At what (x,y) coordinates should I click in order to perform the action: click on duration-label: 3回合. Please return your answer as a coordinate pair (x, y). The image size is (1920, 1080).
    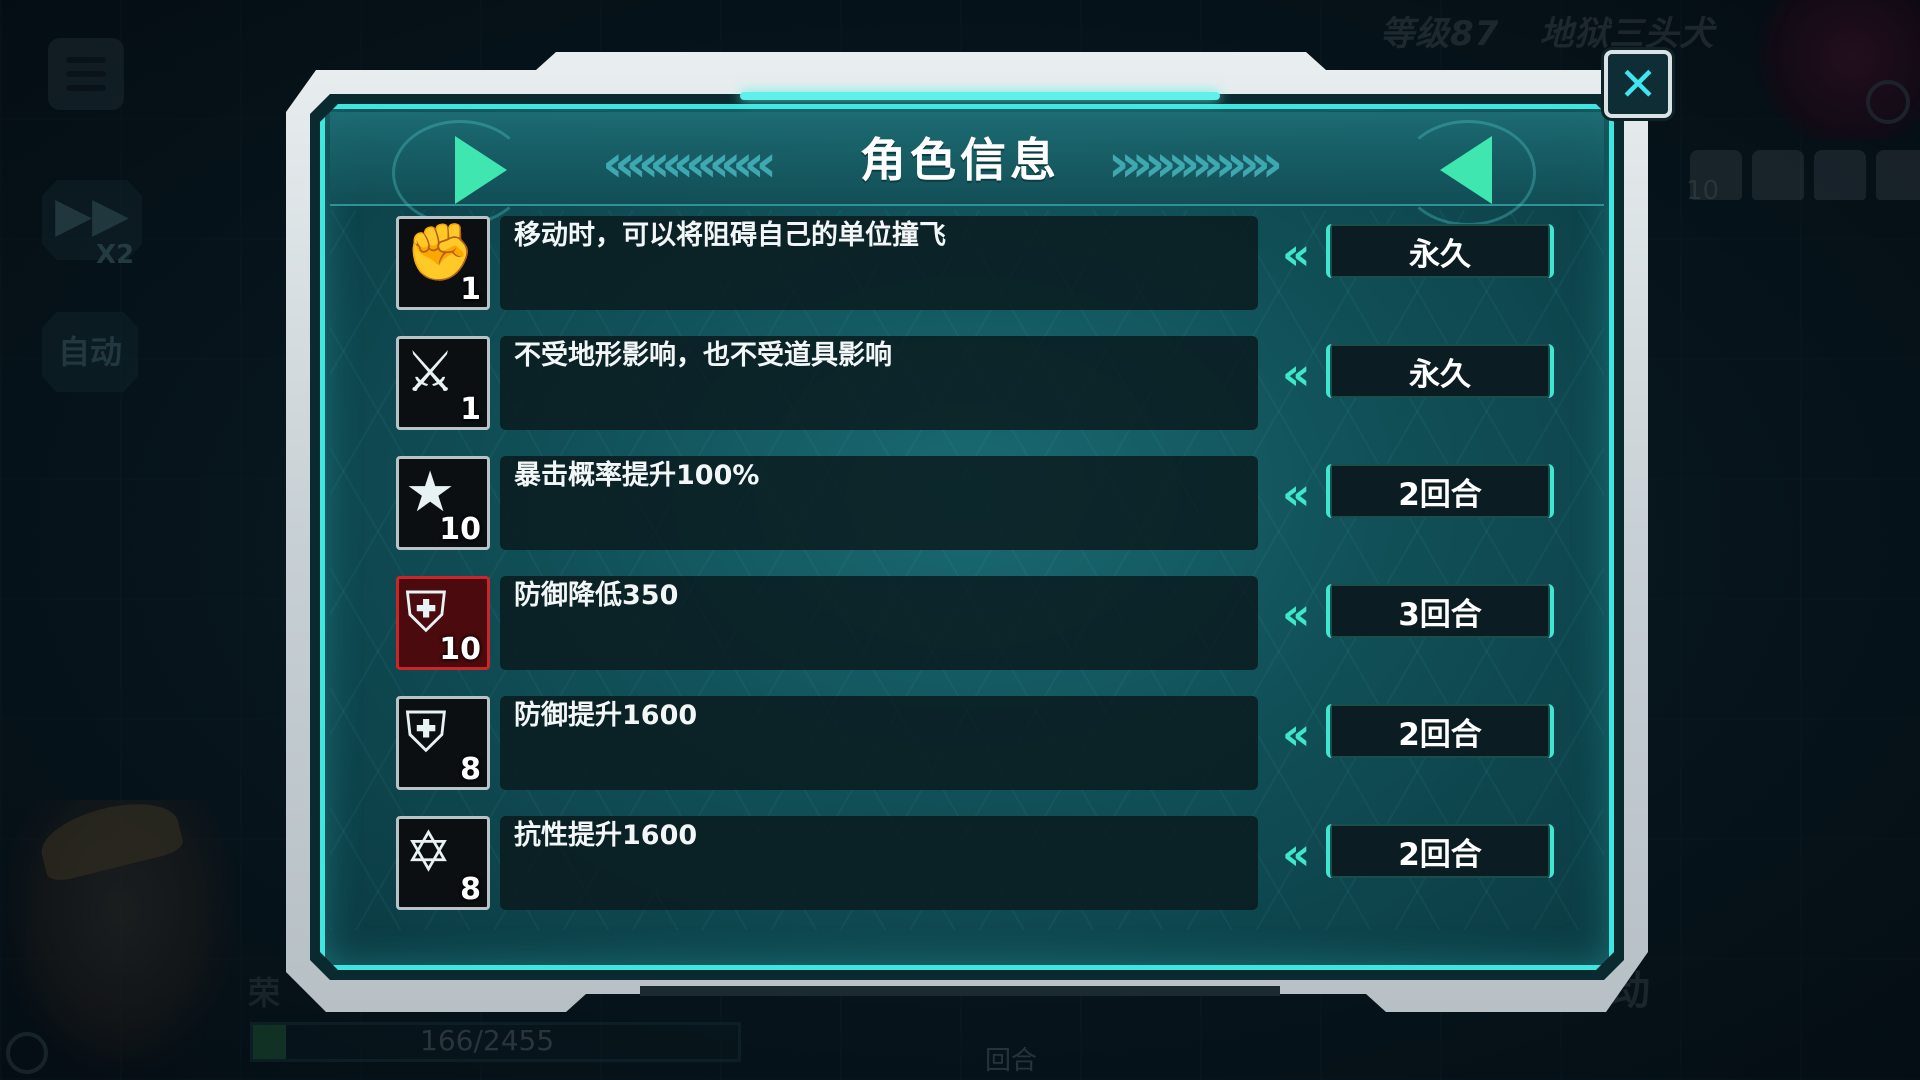
    Looking at the image, I should click on (1440, 614).